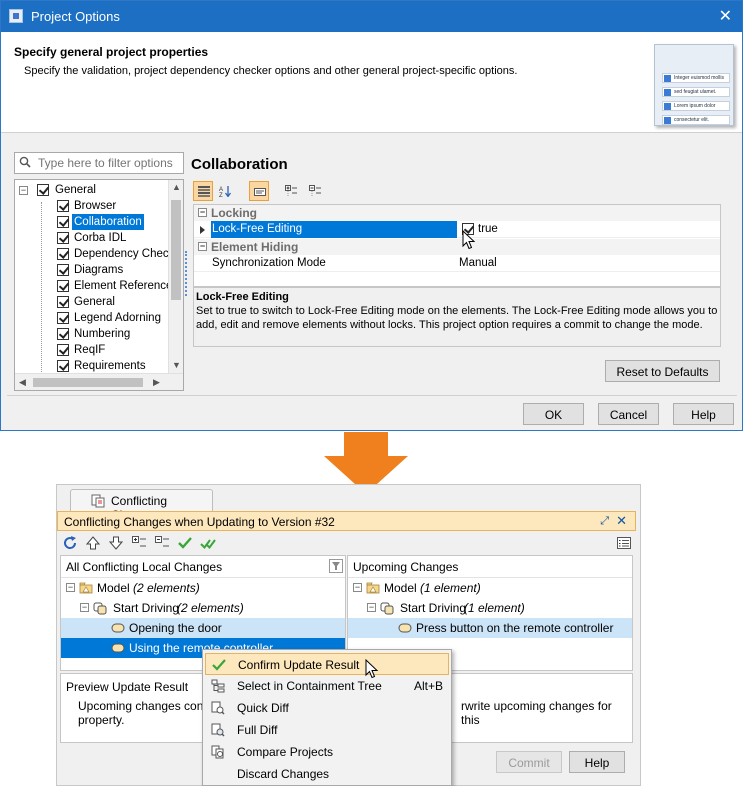  I want to click on category-locking: − Locking, so click(457, 213).